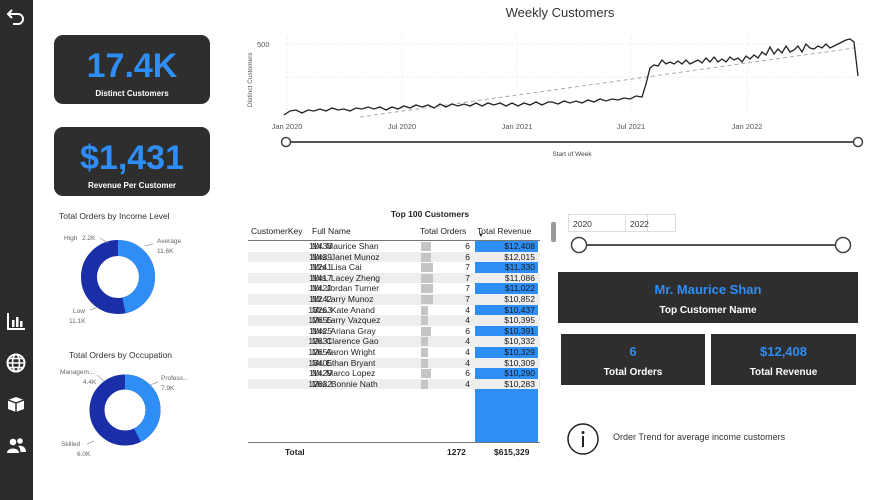 The height and width of the screenshot is (500, 892). Describe the element at coordinates (132, 93) in the screenshot. I see `distinct-customers-label: Distinct Customers` at that location.